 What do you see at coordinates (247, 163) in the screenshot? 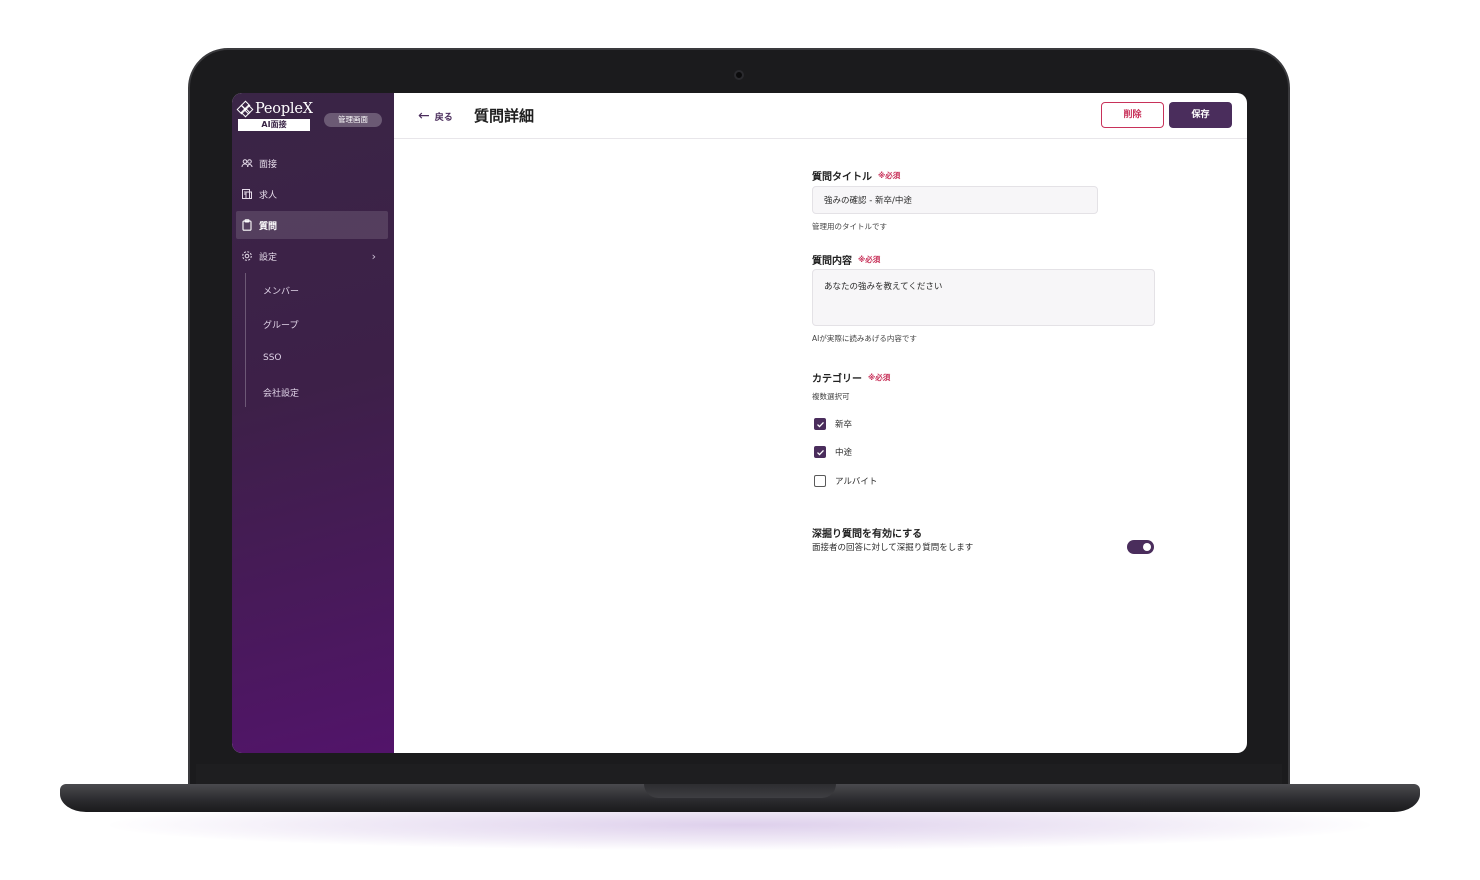
I see `people-icon` at bounding box center [247, 163].